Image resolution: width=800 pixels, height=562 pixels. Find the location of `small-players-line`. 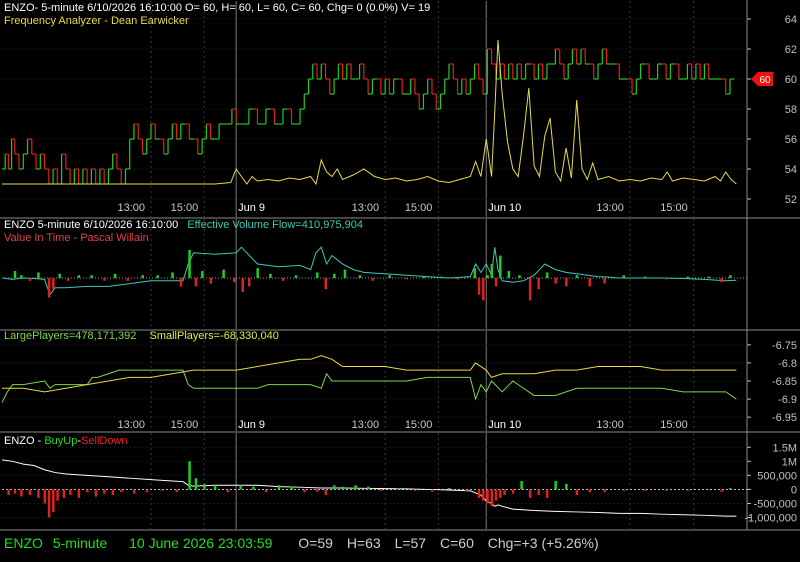

small-players-line is located at coordinates (369, 374).